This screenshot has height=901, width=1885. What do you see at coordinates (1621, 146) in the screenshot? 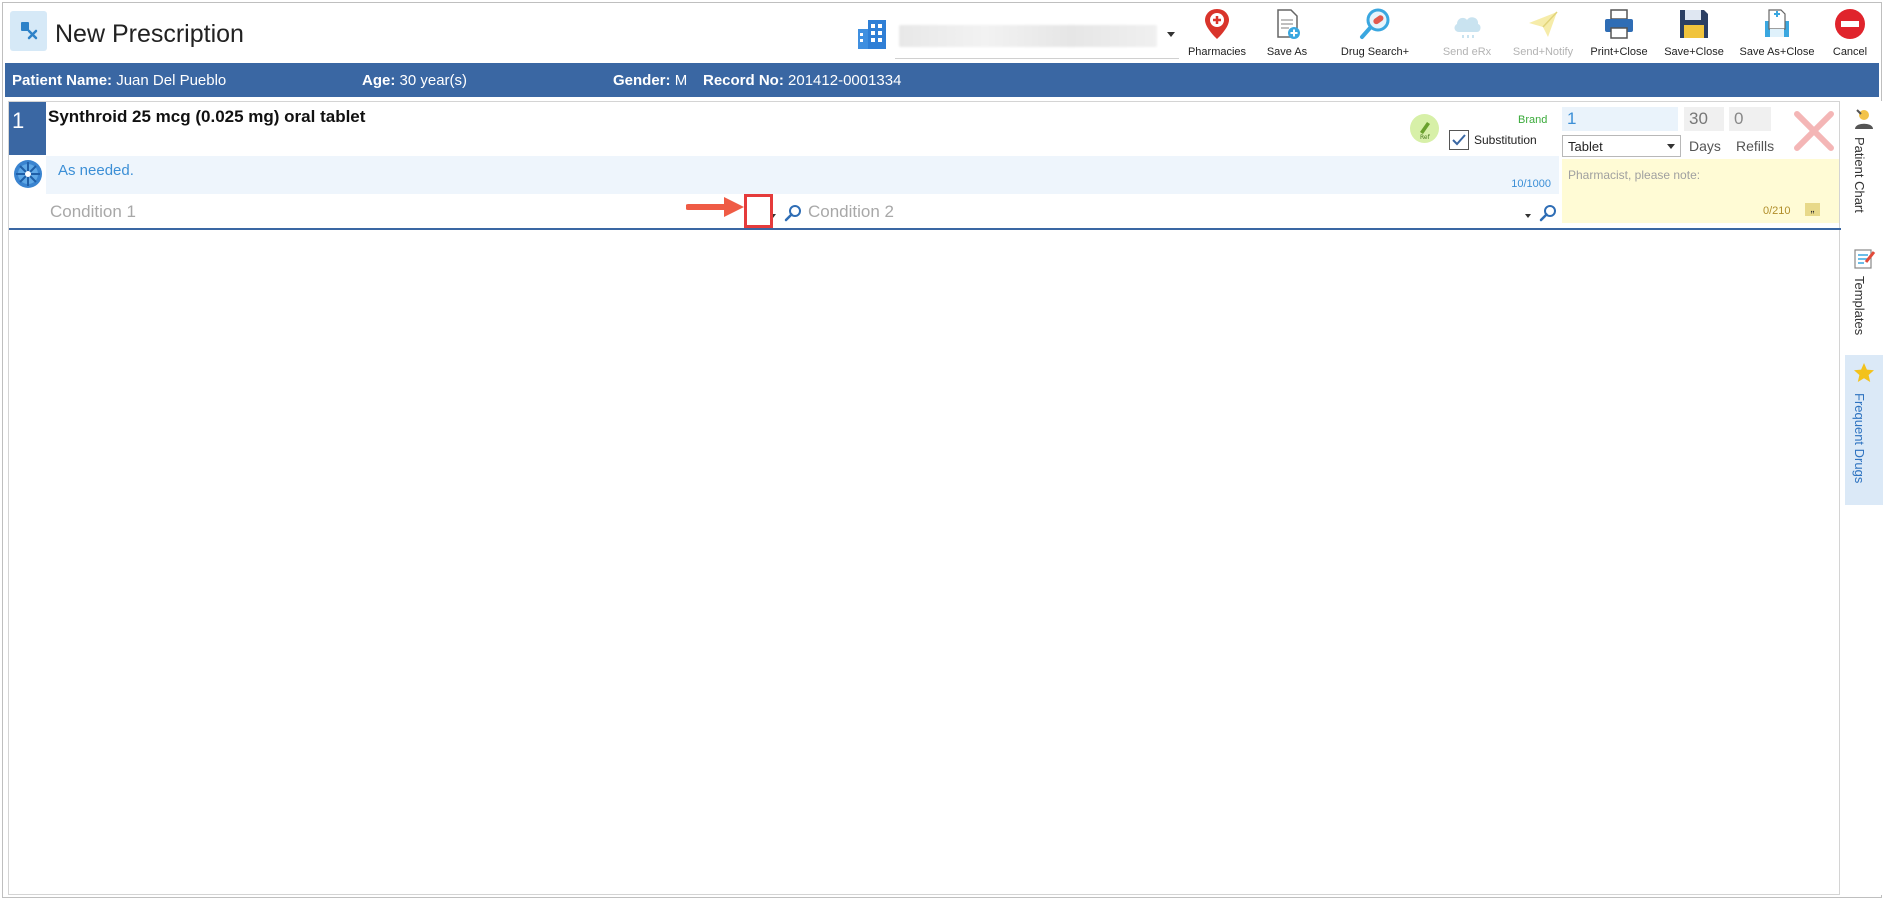
I see `unit-select: Tablet` at bounding box center [1621, 146].